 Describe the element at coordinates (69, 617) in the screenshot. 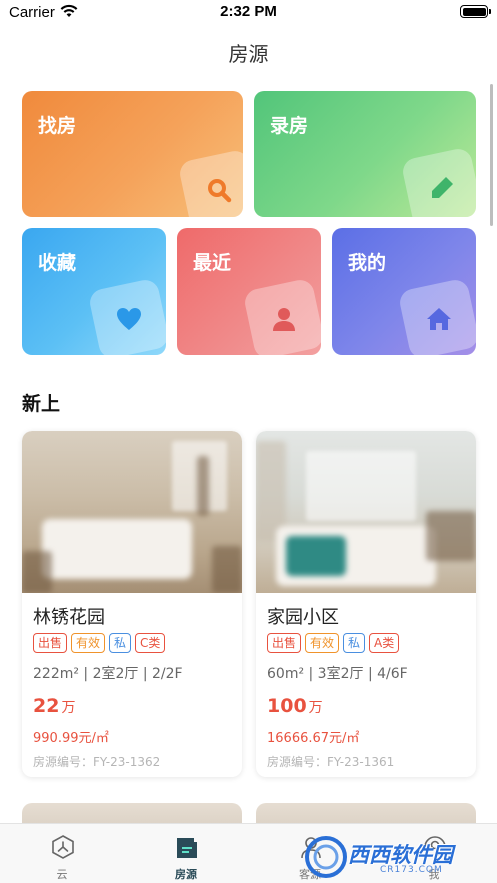

I see `listing-name: 林锈花园` at that location.